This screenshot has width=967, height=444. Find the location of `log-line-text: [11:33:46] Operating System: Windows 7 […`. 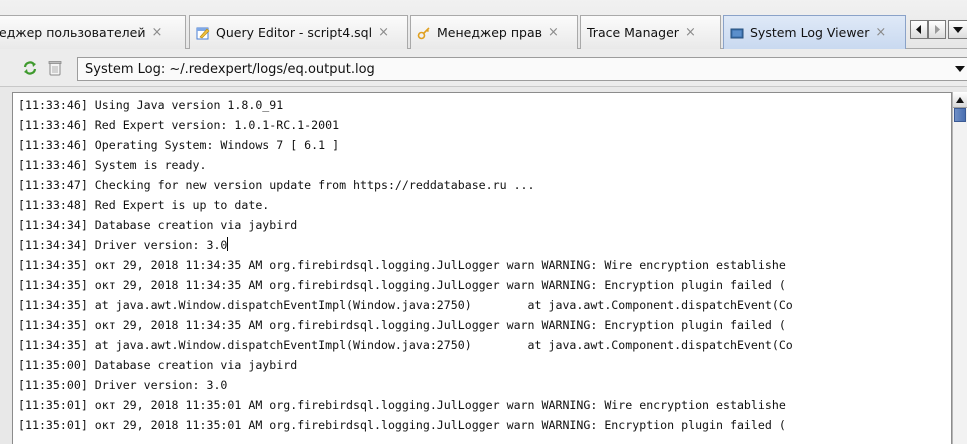

log-line-text: [11:33:46] Operating System: Windows 7 [… is located at coordinates (179, 145).